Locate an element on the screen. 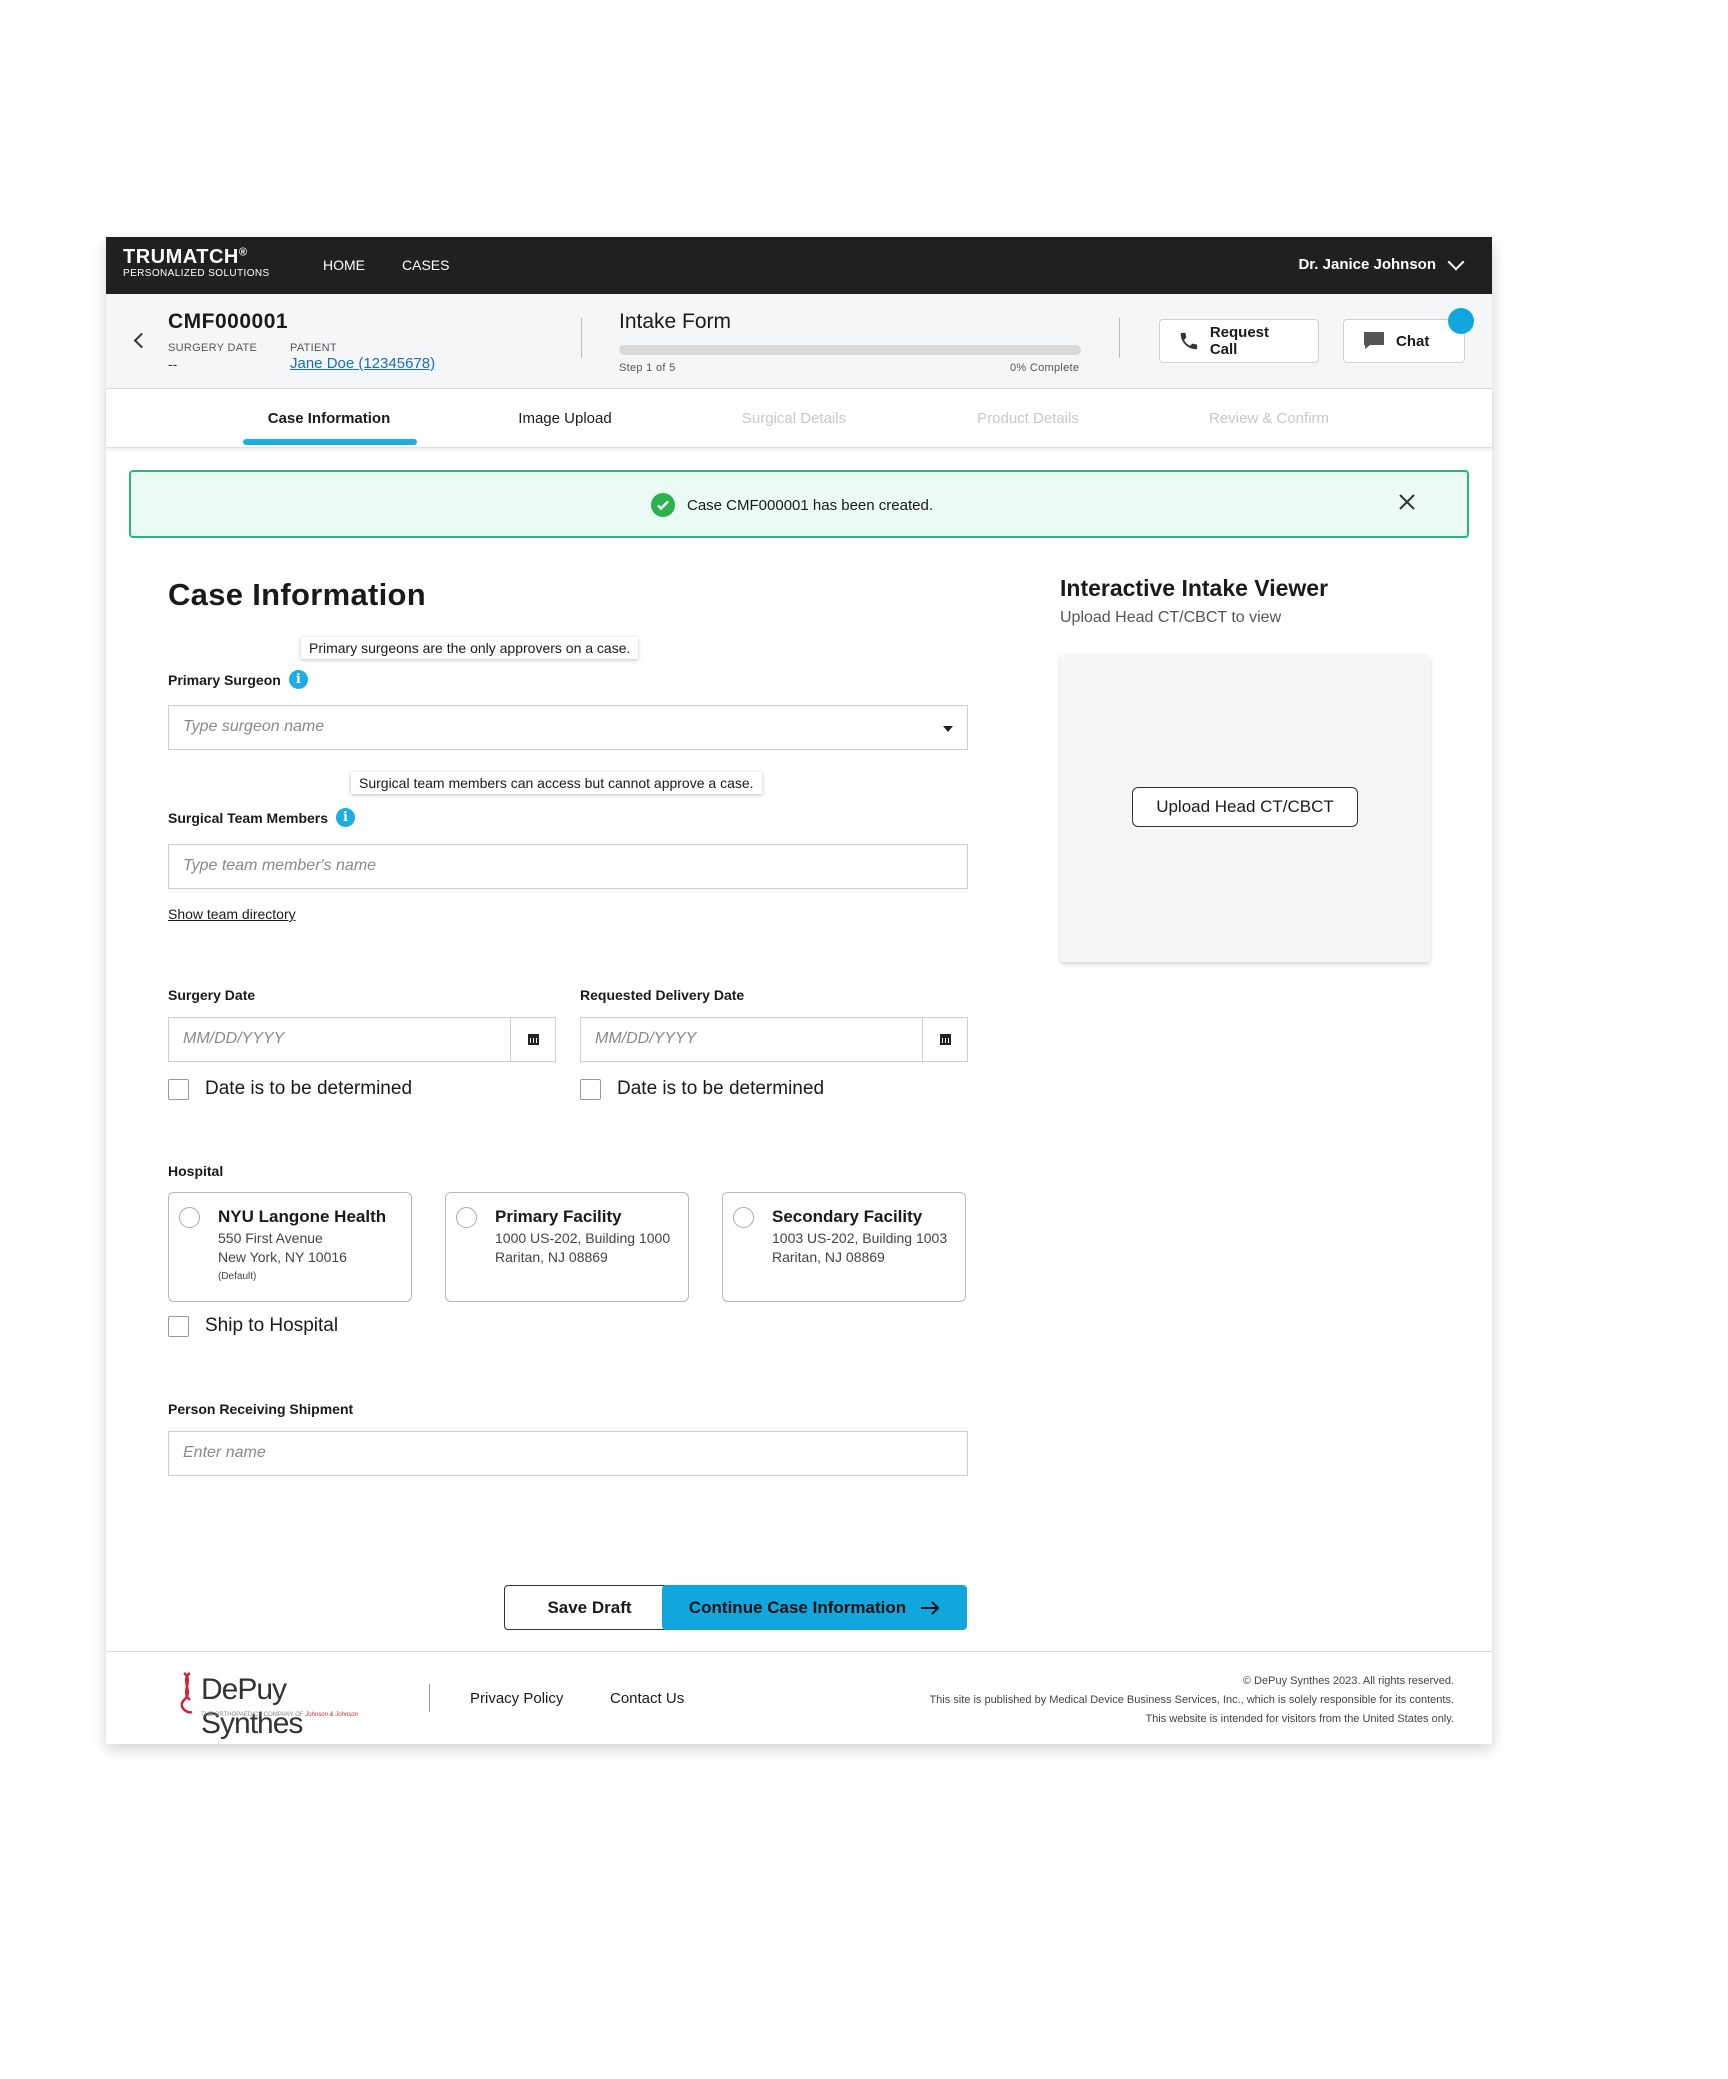 This screenshot has height=2079, width=1728. delivery-date-input: MM/DD/YYYY is located at coordinates (774, 1039).